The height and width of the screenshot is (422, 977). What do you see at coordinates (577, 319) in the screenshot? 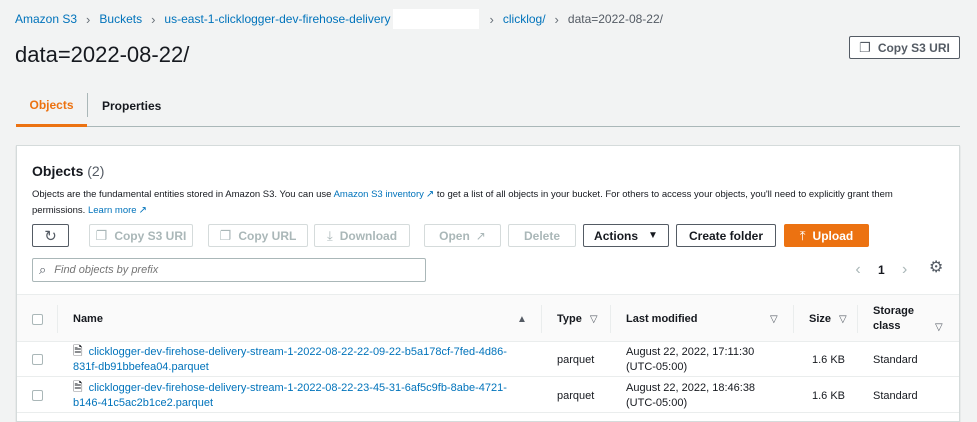
I see `column-type: Type ▽` at bounding box center [577, 319].